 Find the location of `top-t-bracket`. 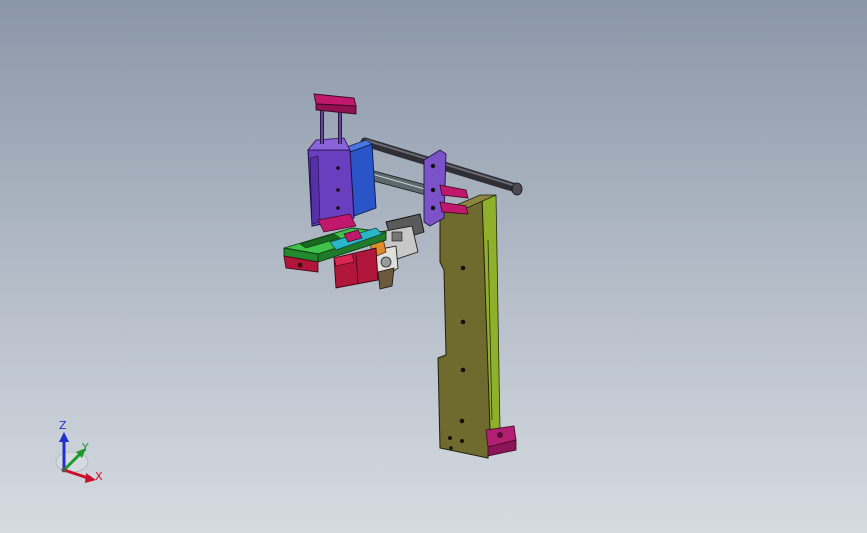

top-t-bracket is located at coordinates (335, 118).